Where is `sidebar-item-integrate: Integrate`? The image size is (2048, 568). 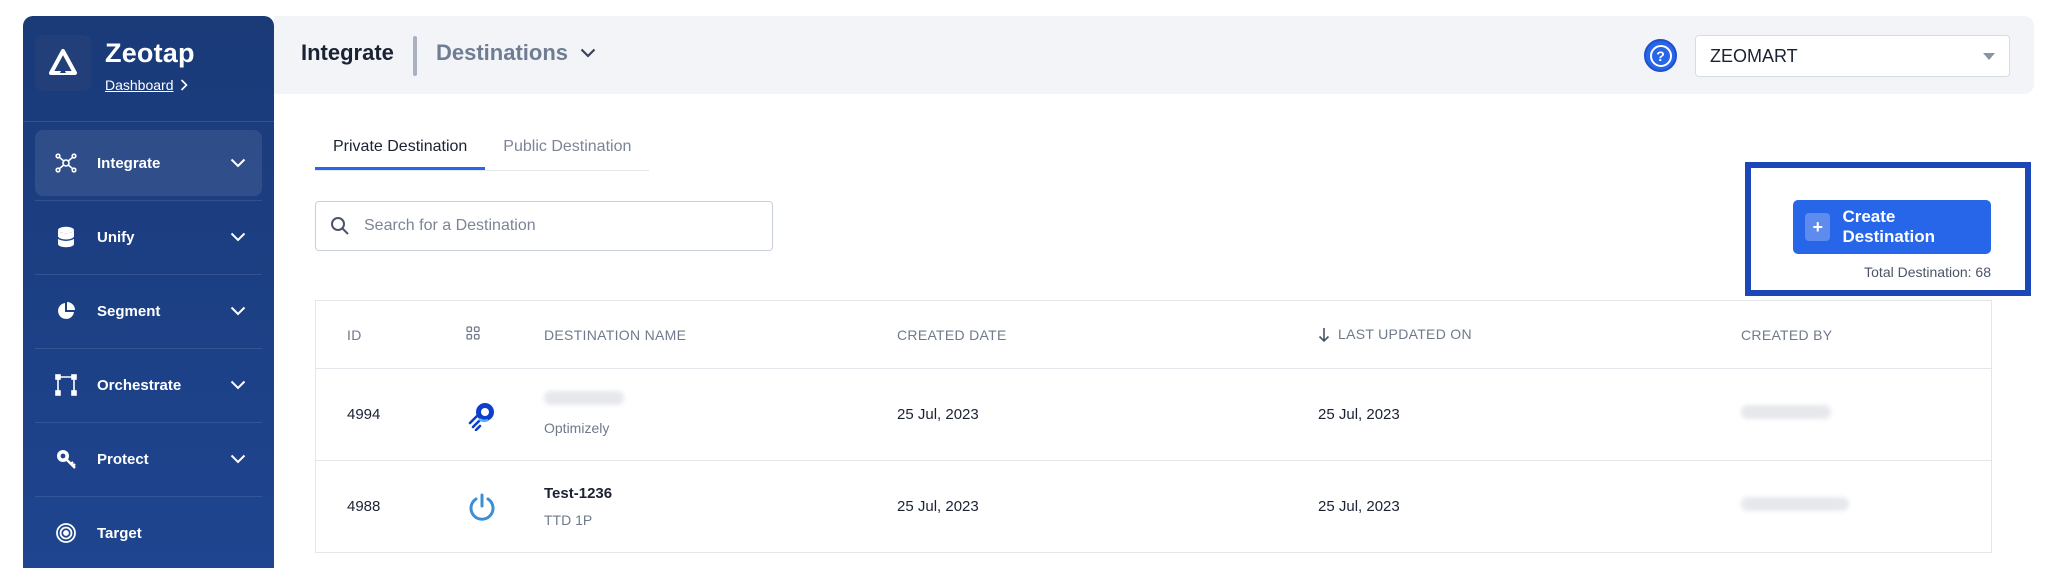 sidebar-item-integrate: Integrate is located at coordinates (148, 165).